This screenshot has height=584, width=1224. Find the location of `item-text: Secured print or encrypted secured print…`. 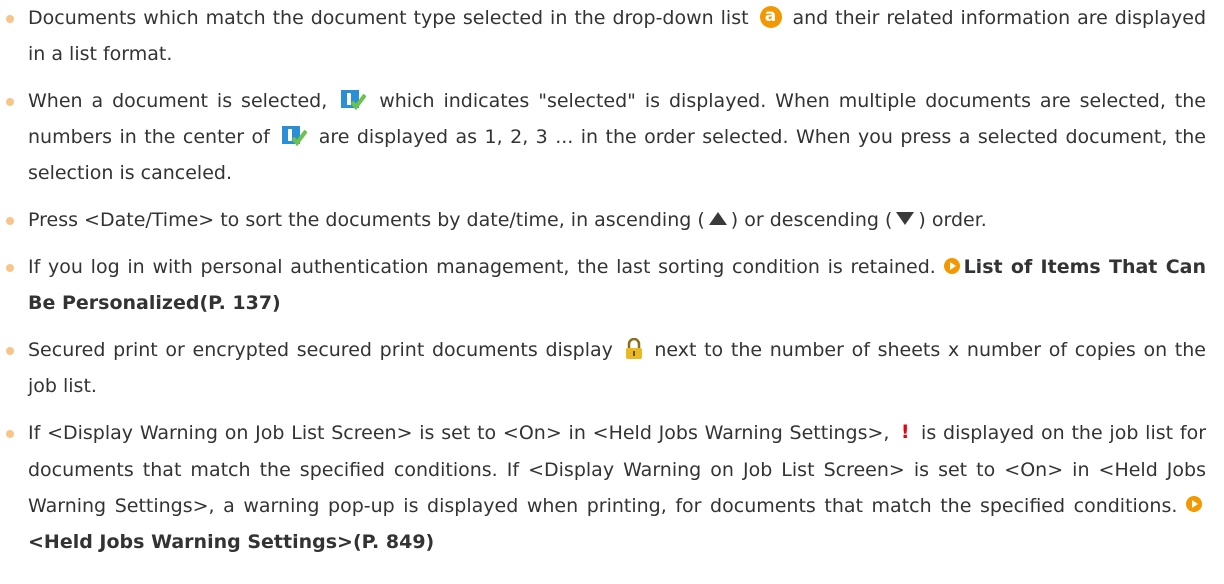

item-text: Secured print or encrypted secured print… is located at coordinates (320, 350).